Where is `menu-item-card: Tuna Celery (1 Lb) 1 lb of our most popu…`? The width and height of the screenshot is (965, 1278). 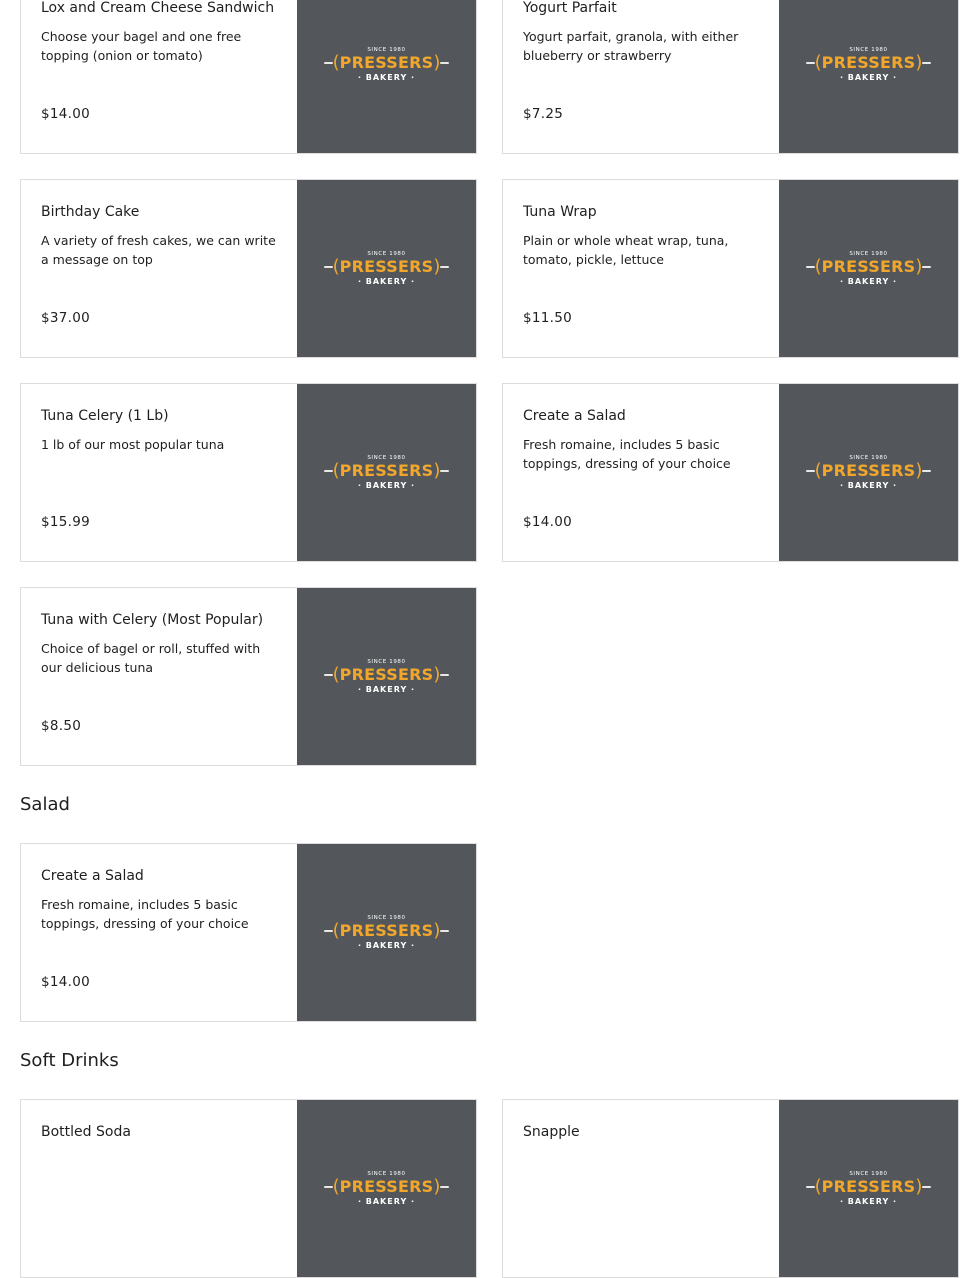 menu-item-card: Tuna Celery (1 Lb) 1 lb of our most popu… is located at coordinates (248, 472).